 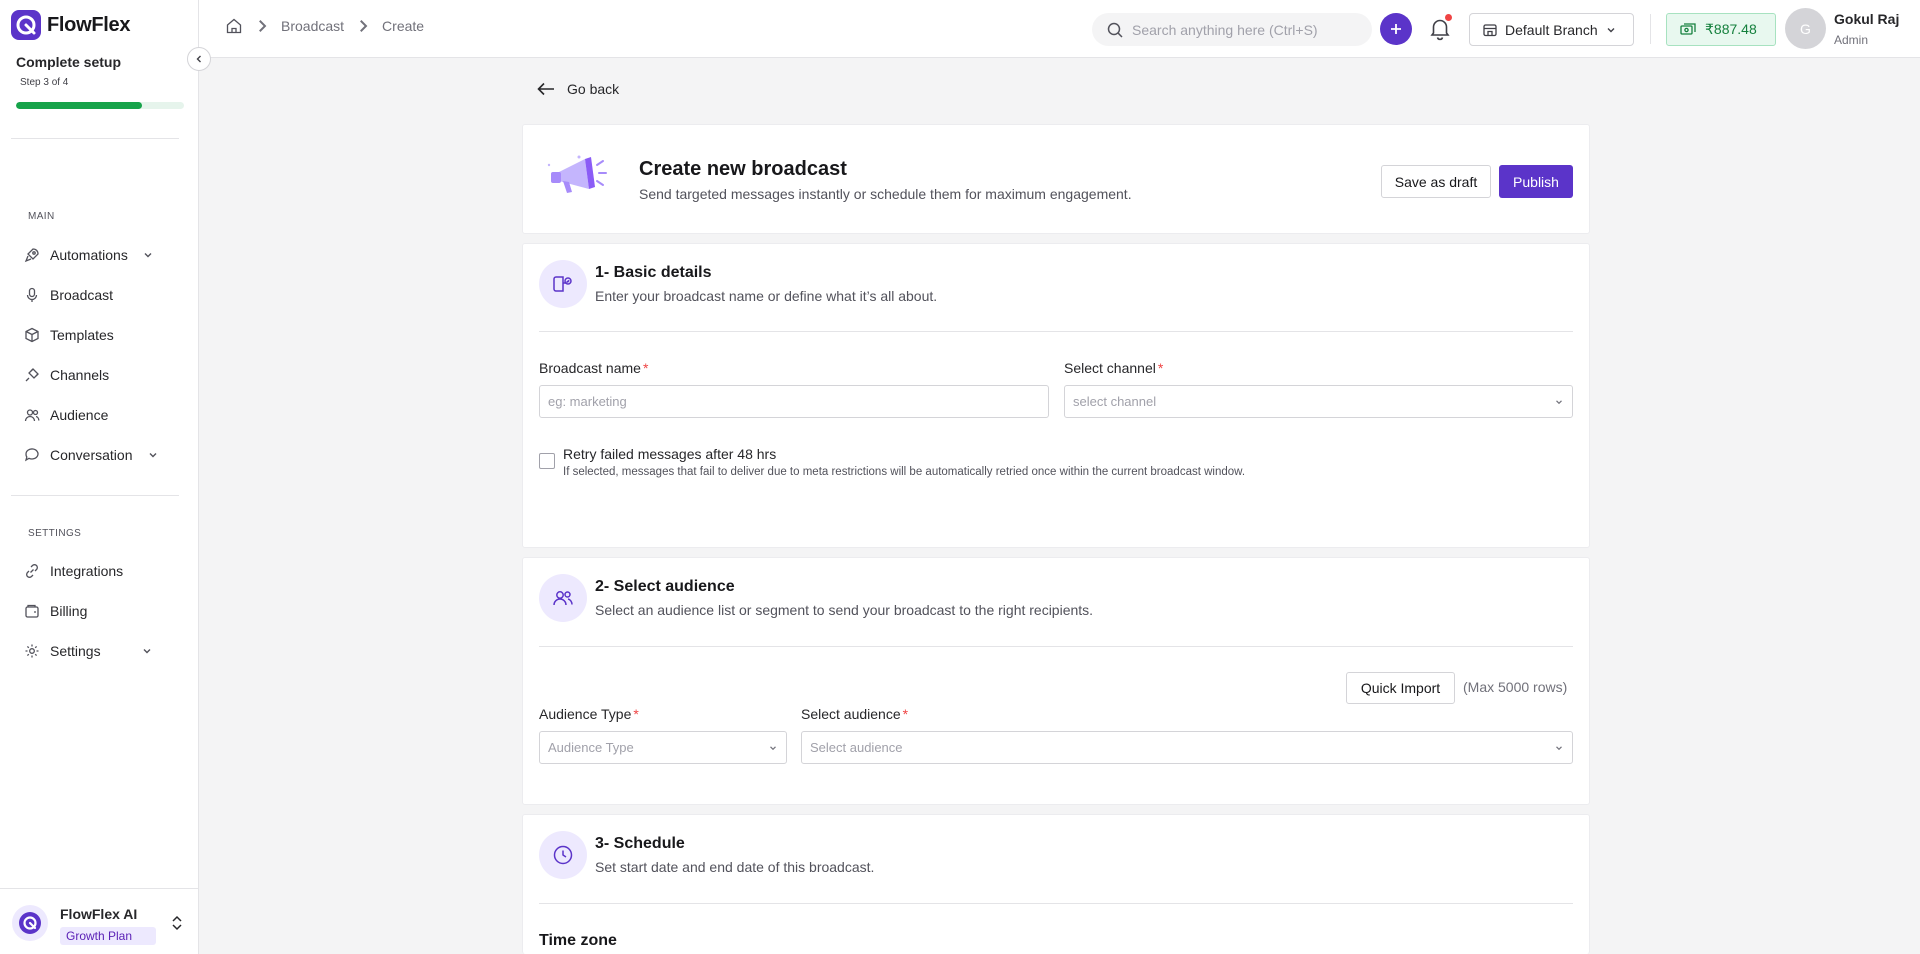 I want to click on publish-button: Publish, so click(x=1536, y=181).